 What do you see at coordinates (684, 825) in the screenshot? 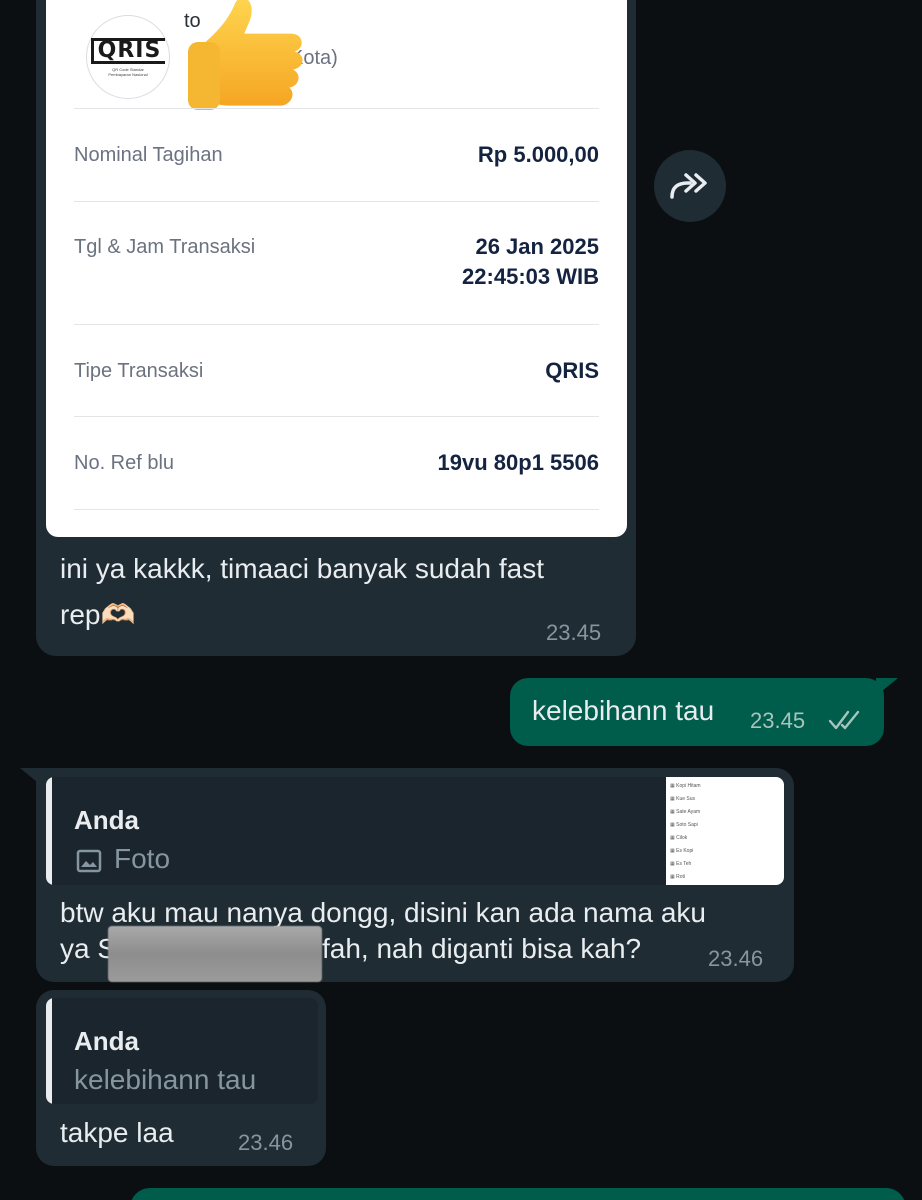
I see `thumbnail-list-item: ▦ Soto Sapi` at bounding box center [684, 825].